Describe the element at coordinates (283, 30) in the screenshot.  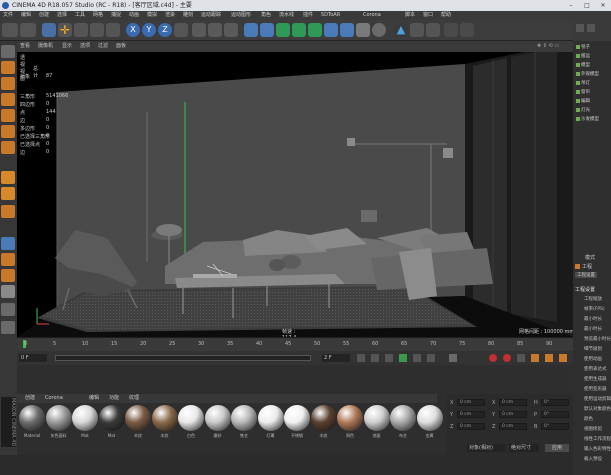
I see `subdivision-icon` at that location.